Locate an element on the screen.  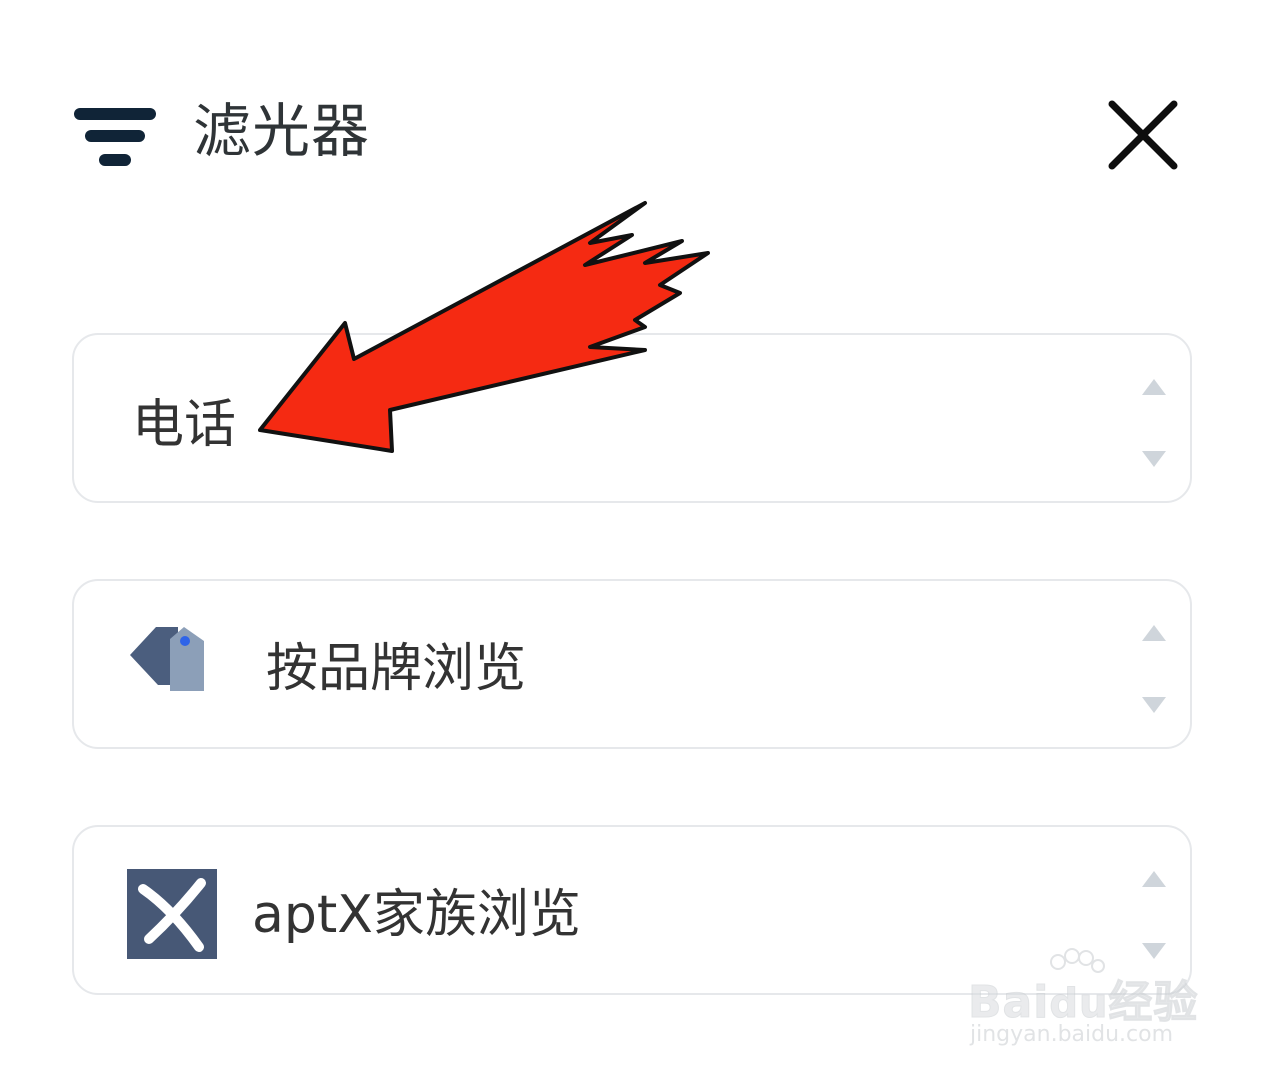
brand-tag-icon is located at coordinates (167, 659).